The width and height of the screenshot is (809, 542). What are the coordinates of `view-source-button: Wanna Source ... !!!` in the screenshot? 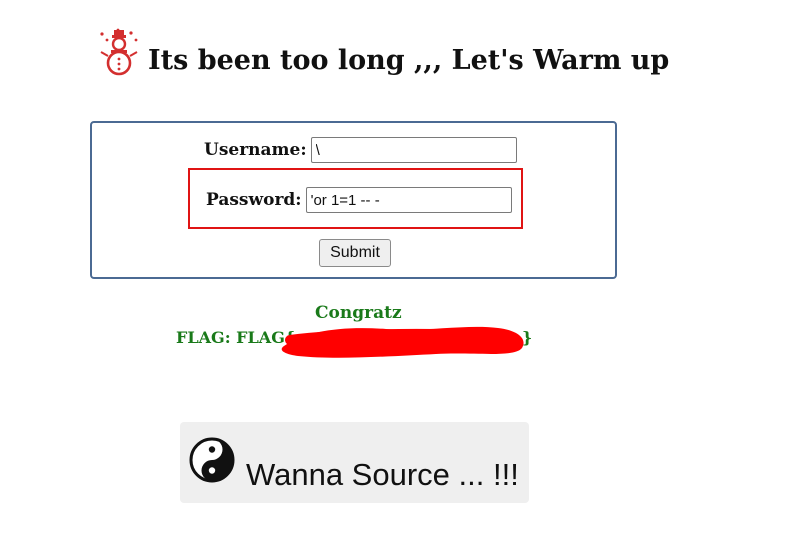 It's located at (354, 462).